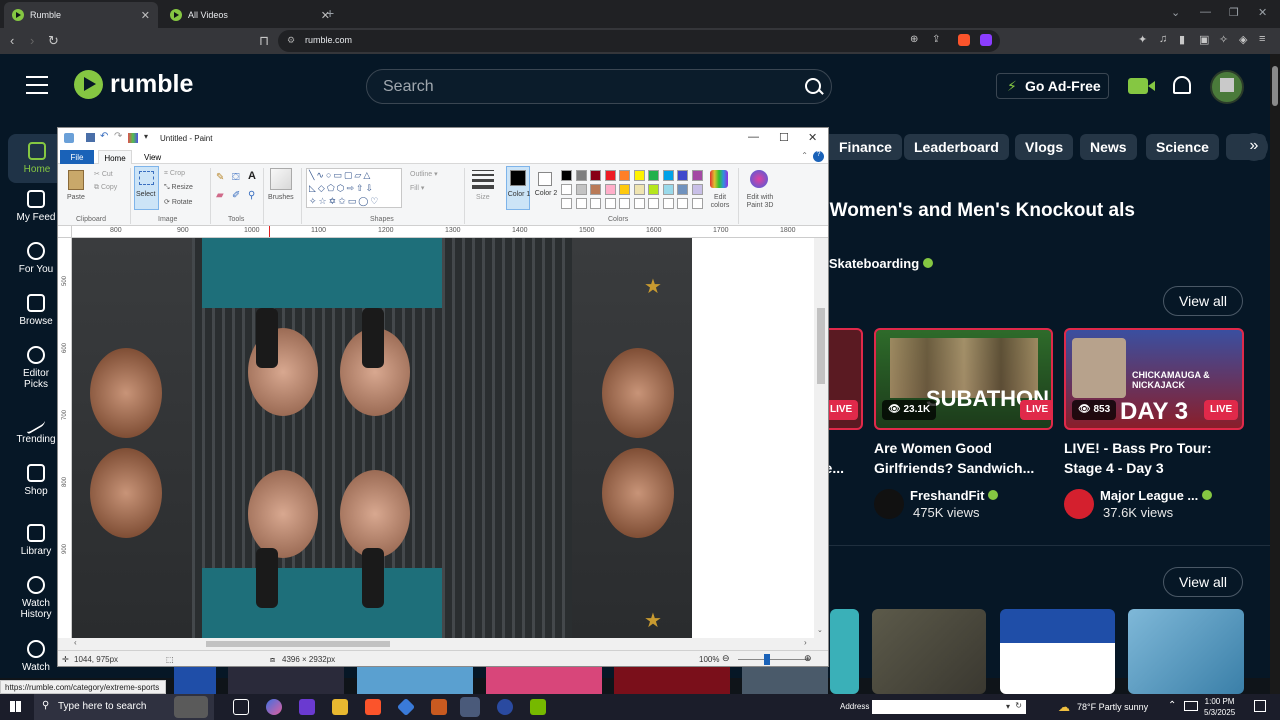  I want to click on paint-file-tab: File, so click(77, 157).